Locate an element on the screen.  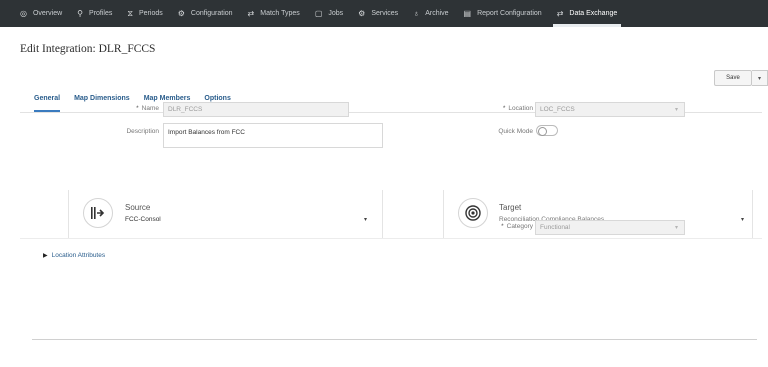
tab-general: General is located at coordinates (47, 103).